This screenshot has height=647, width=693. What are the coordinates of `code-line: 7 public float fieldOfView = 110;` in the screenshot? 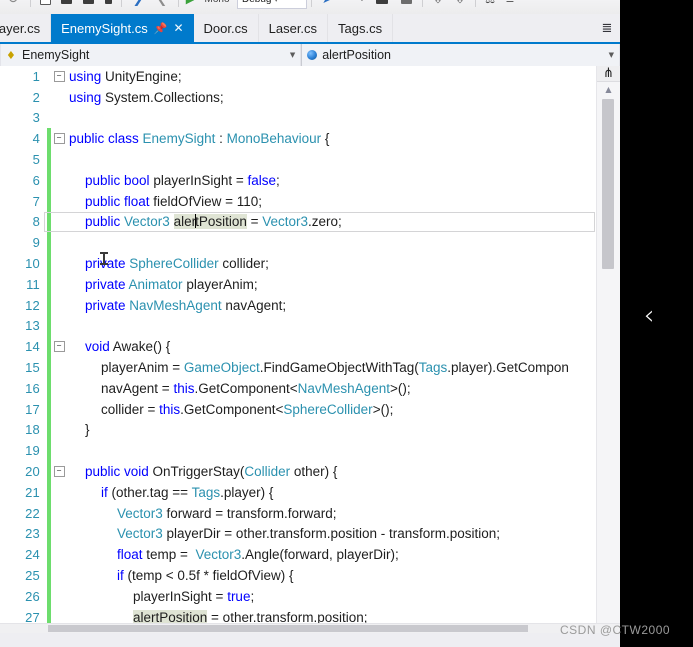 It's located at (298, 201).